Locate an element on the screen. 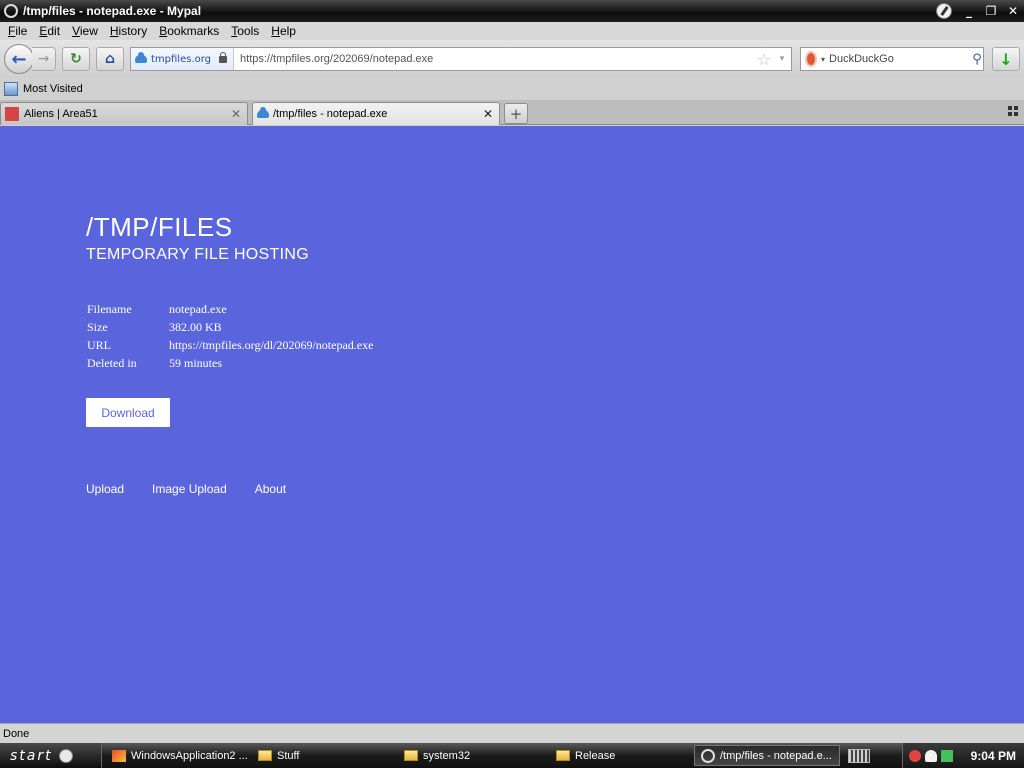 The image size is (1024, 768). tray-app-icon is located at coordinates (914, 755).